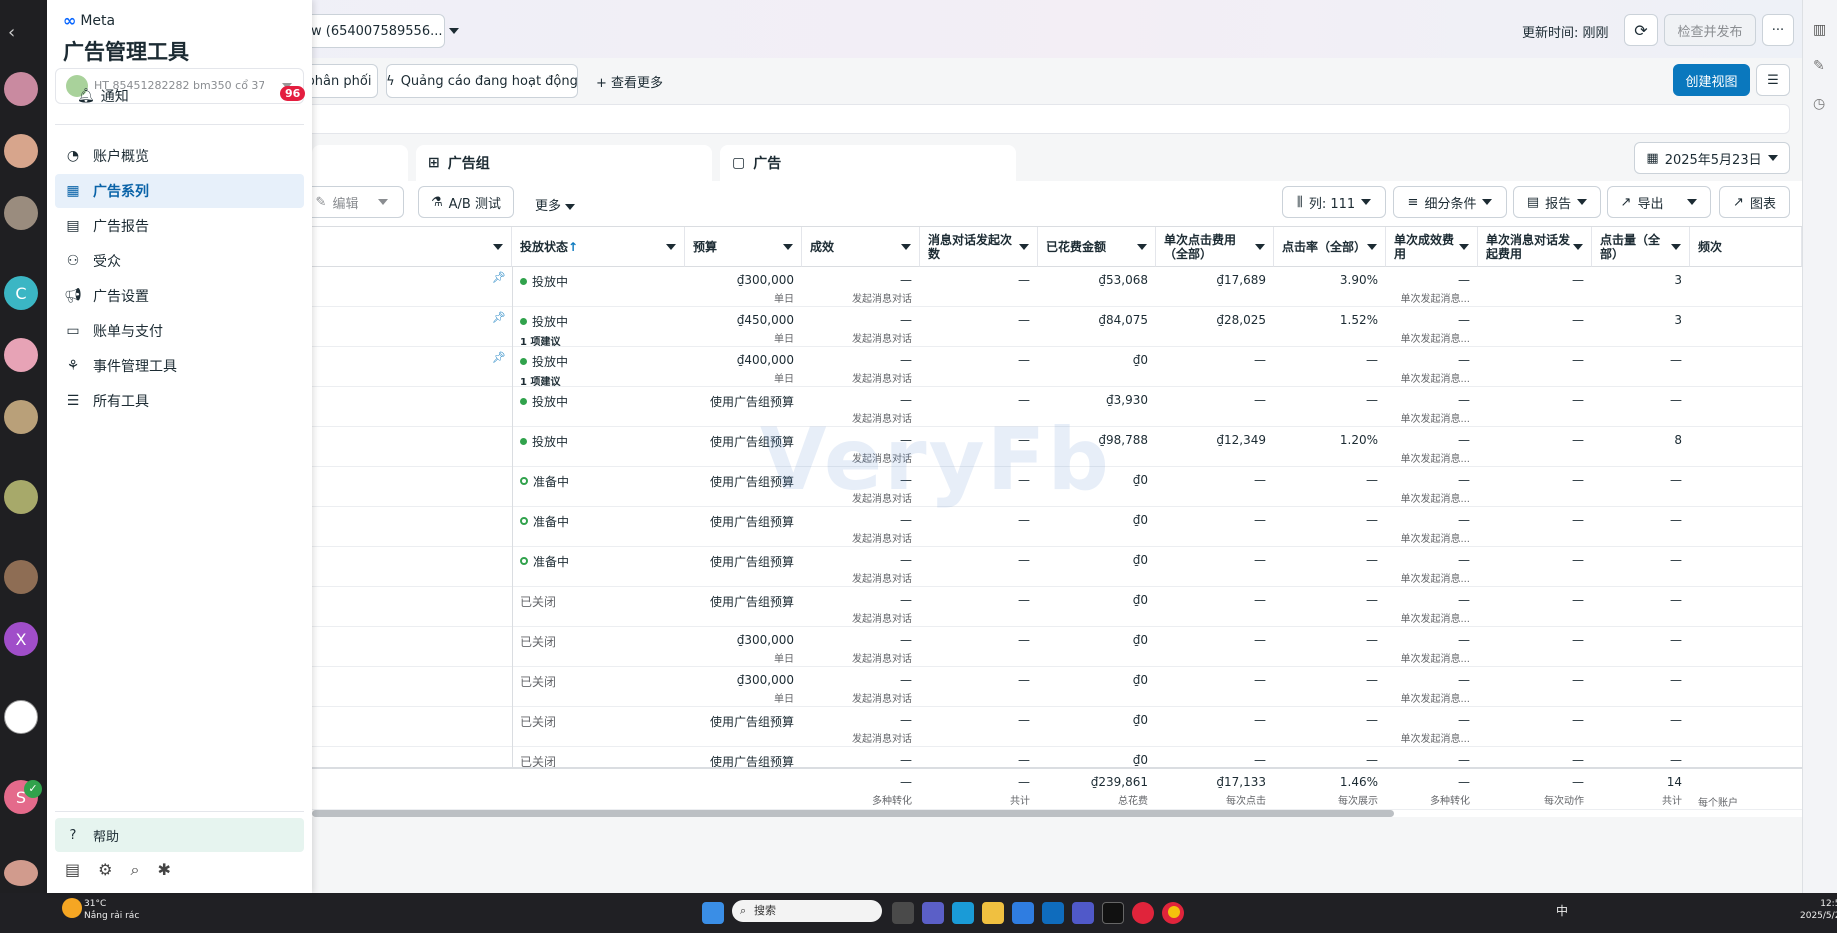  Describe the element at coordinates (903, 913) in the screenshot. I see `task-view-icon` at that location.